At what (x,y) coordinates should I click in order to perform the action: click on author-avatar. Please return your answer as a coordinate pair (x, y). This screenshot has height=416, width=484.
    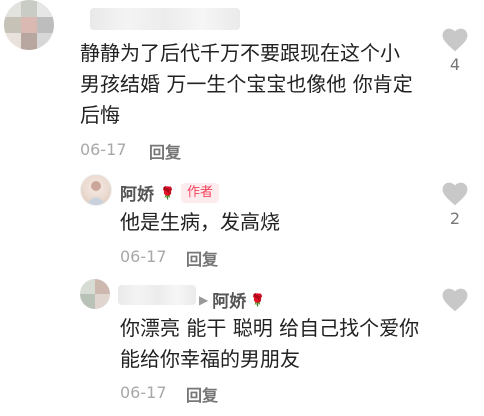
    Looking at the image, I should click on (96, 190).